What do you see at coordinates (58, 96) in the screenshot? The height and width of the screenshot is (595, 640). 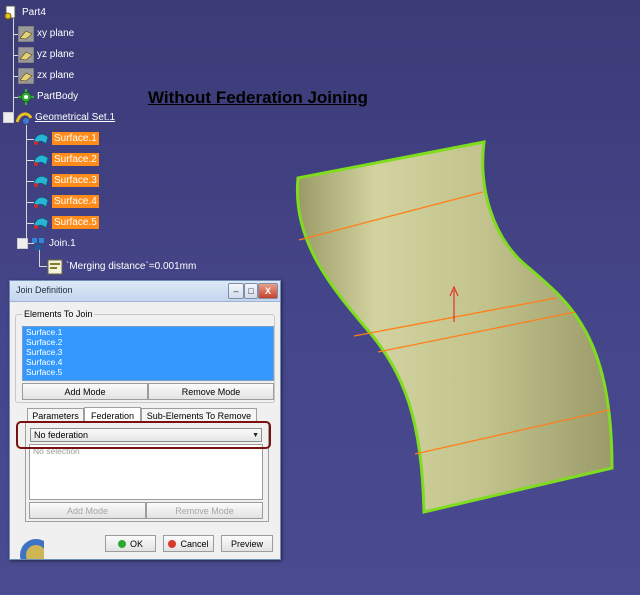 I see `tree-node-label: PartBody` at bounding box center [58, 96].